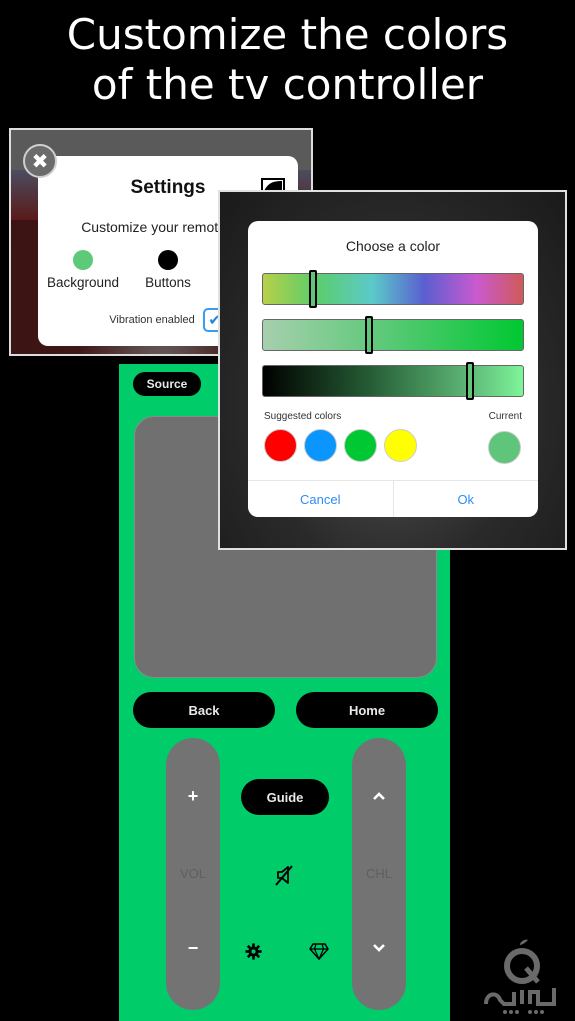  I want to click on saturation-slider, so click(393, 335).